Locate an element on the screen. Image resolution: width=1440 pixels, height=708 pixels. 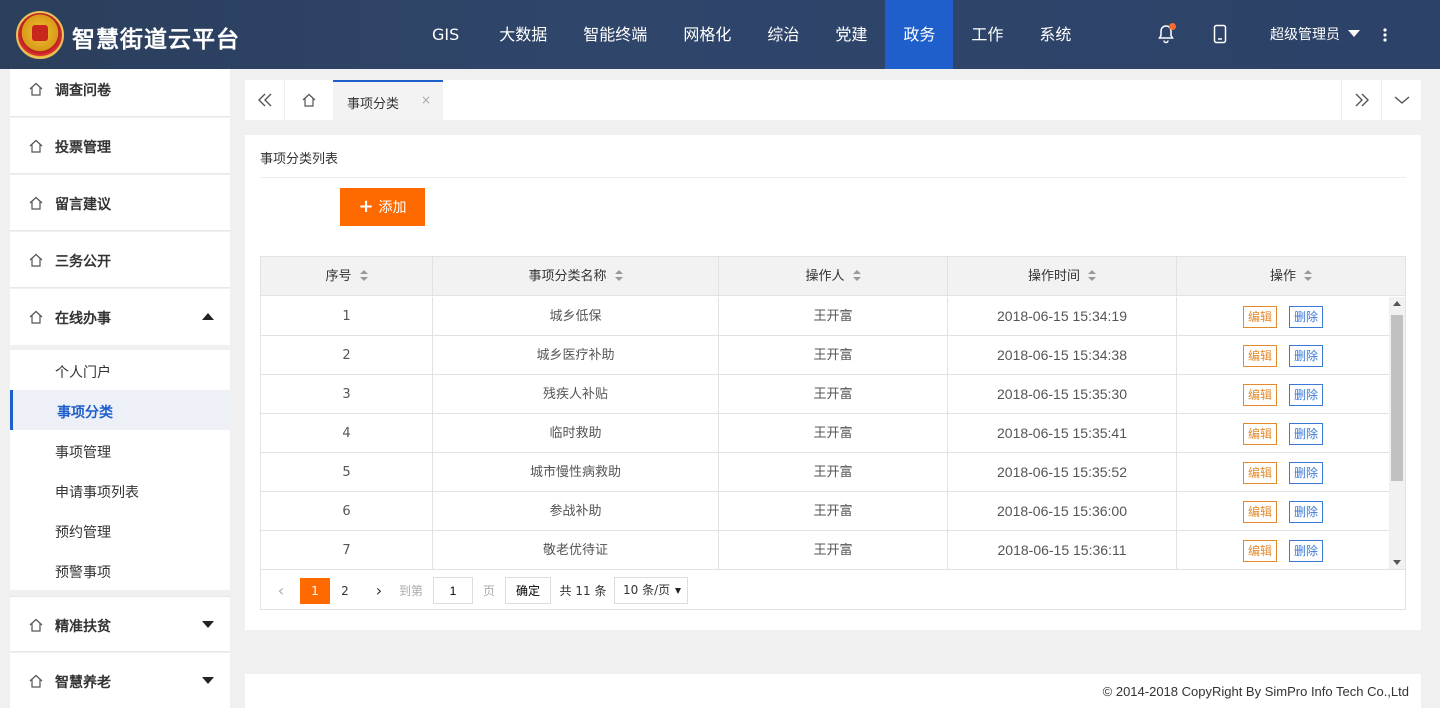
tab-item-category: 事项分类 × is located at coordinates (388, 100).